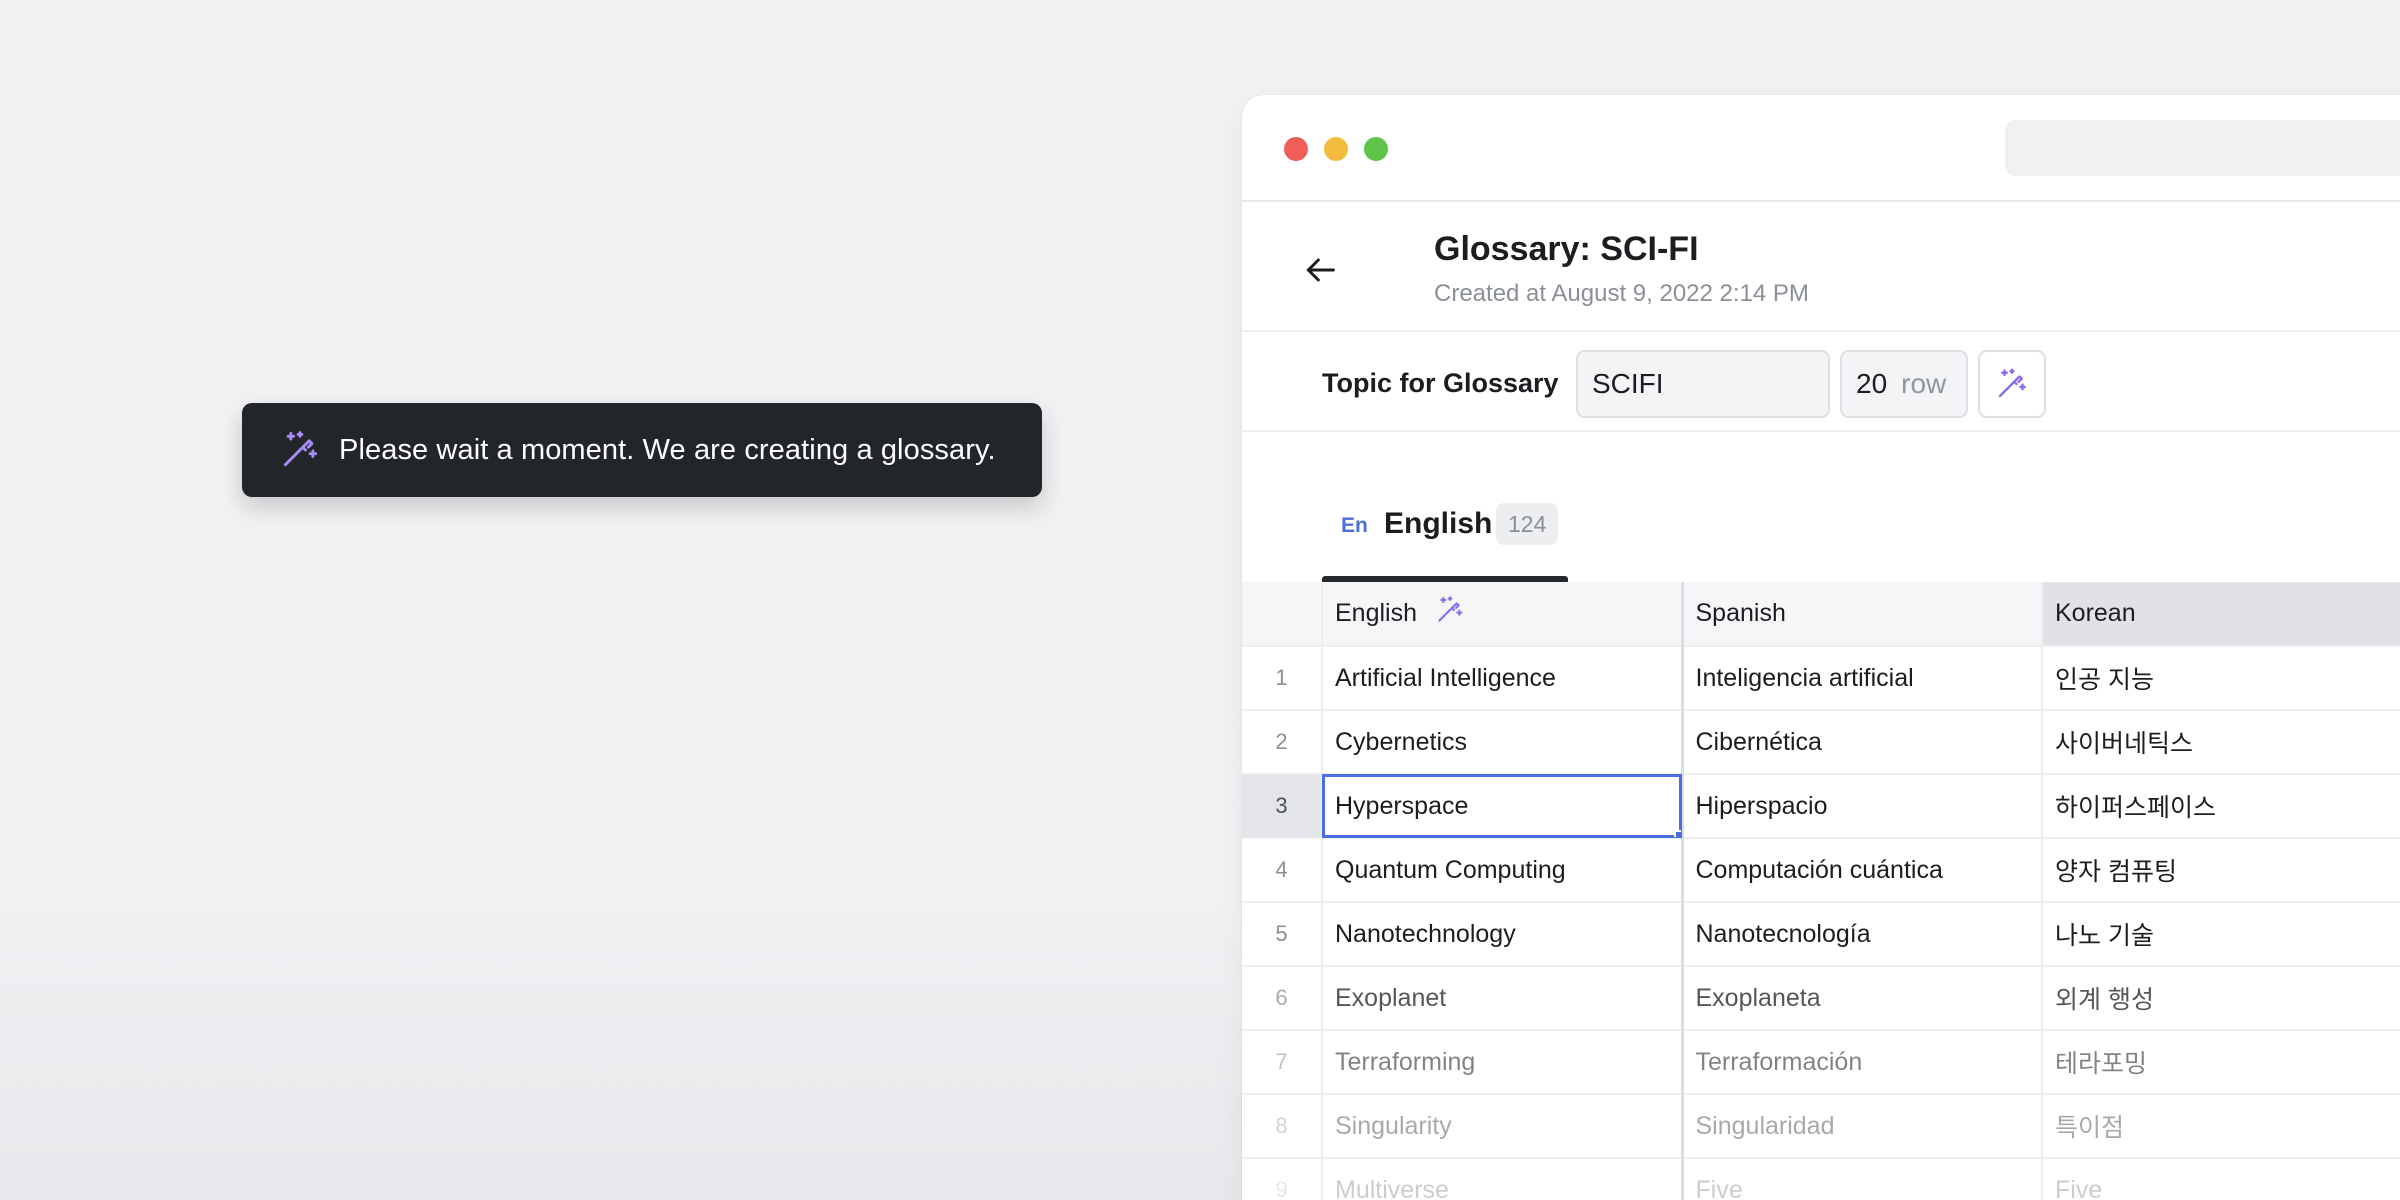  Describe the element at coordinates (2221, 742) in the screenshot. I see `cell-korean: 사이버네틱스` at that location.